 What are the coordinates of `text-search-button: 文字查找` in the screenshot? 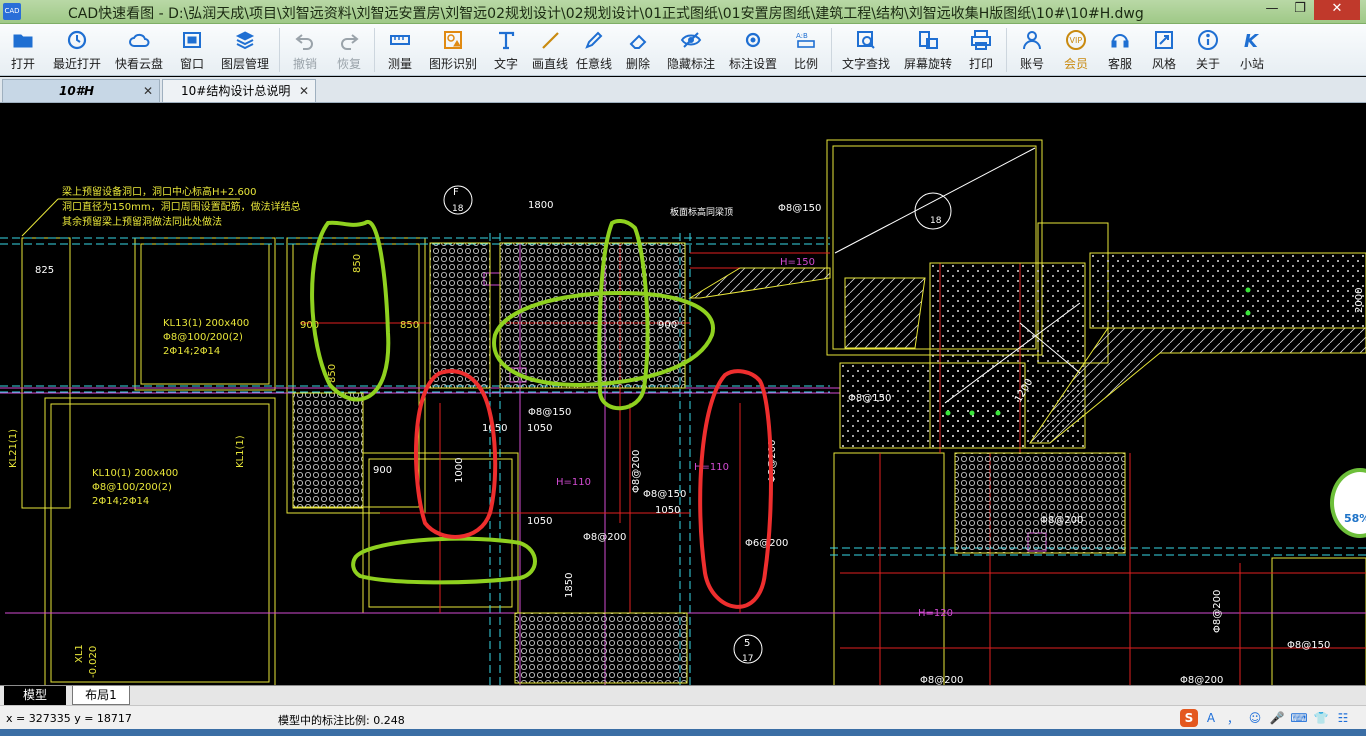 It's located at (866, 50).